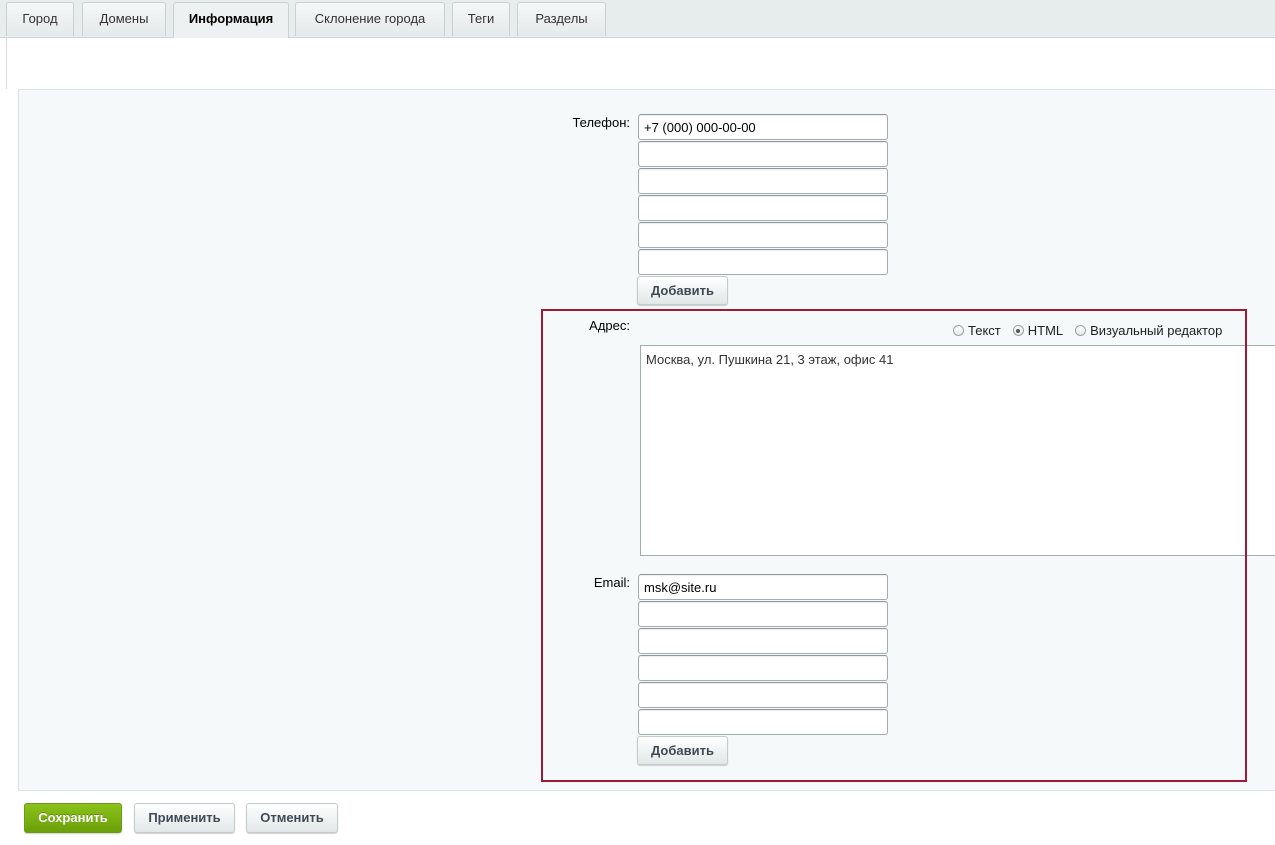 This screenshot has width=1275, height=845. Describe the element at coordinates (601, 122) in the screenshot. I see `phone-label: Телефон:` at that location.